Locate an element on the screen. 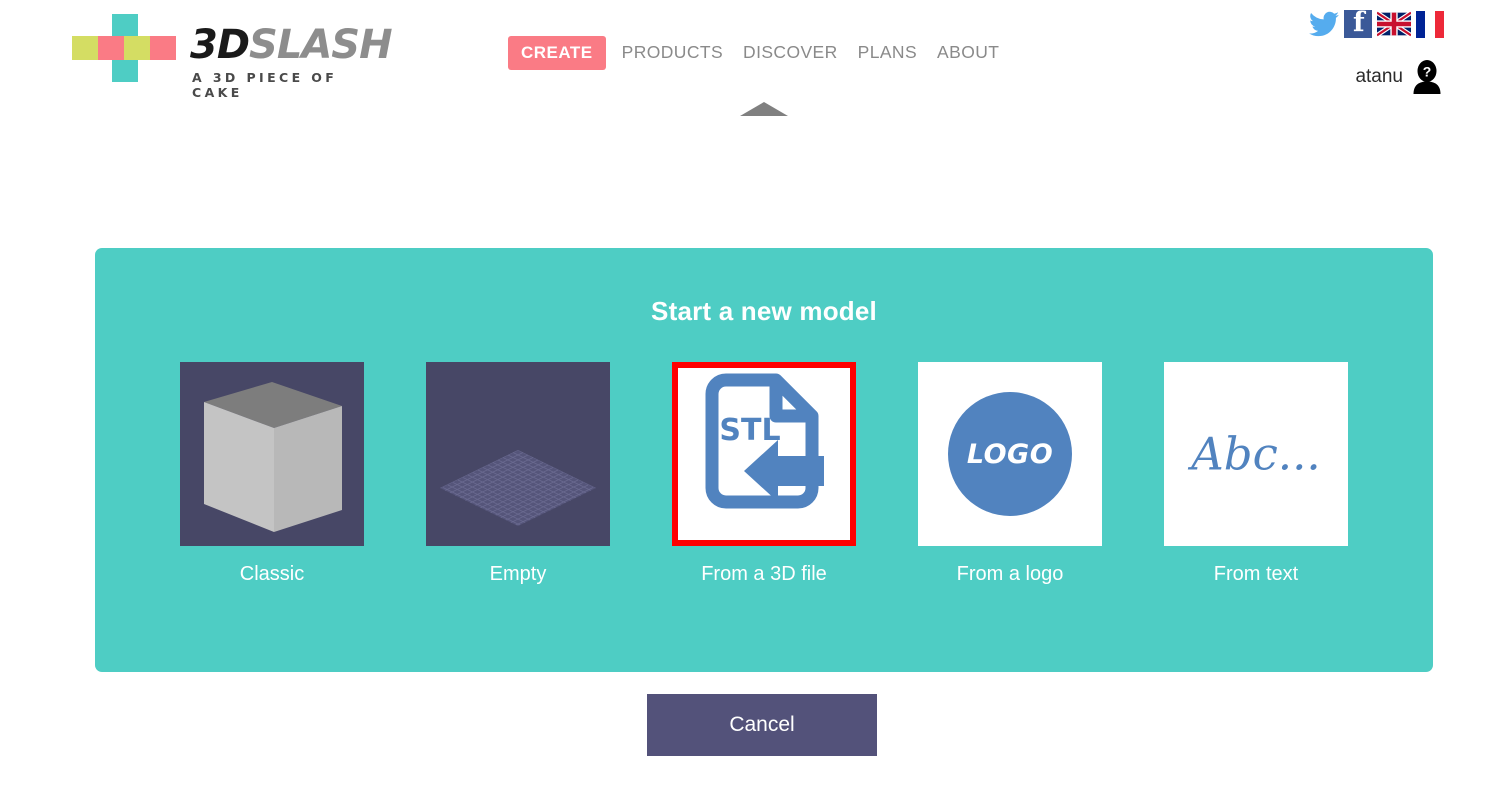  twitter-icon is located at coordinates (1324, 24).